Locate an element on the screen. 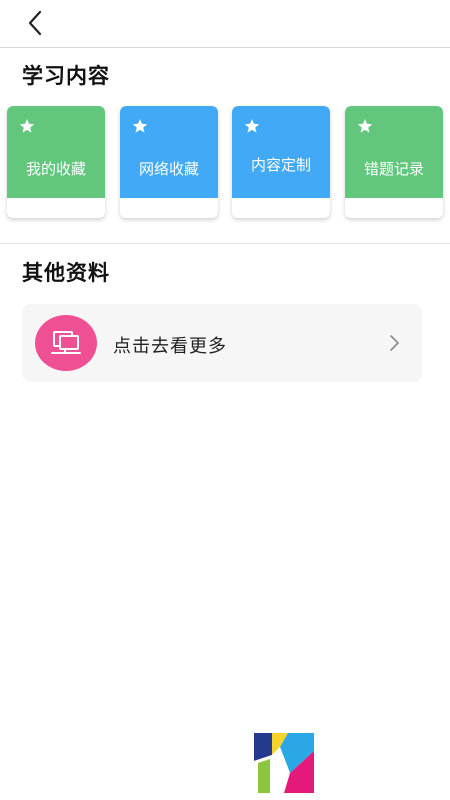 Image resolution: width=450 pixels, height=800 pixels. chevron-left-icon is located at coordinates (35, 23).